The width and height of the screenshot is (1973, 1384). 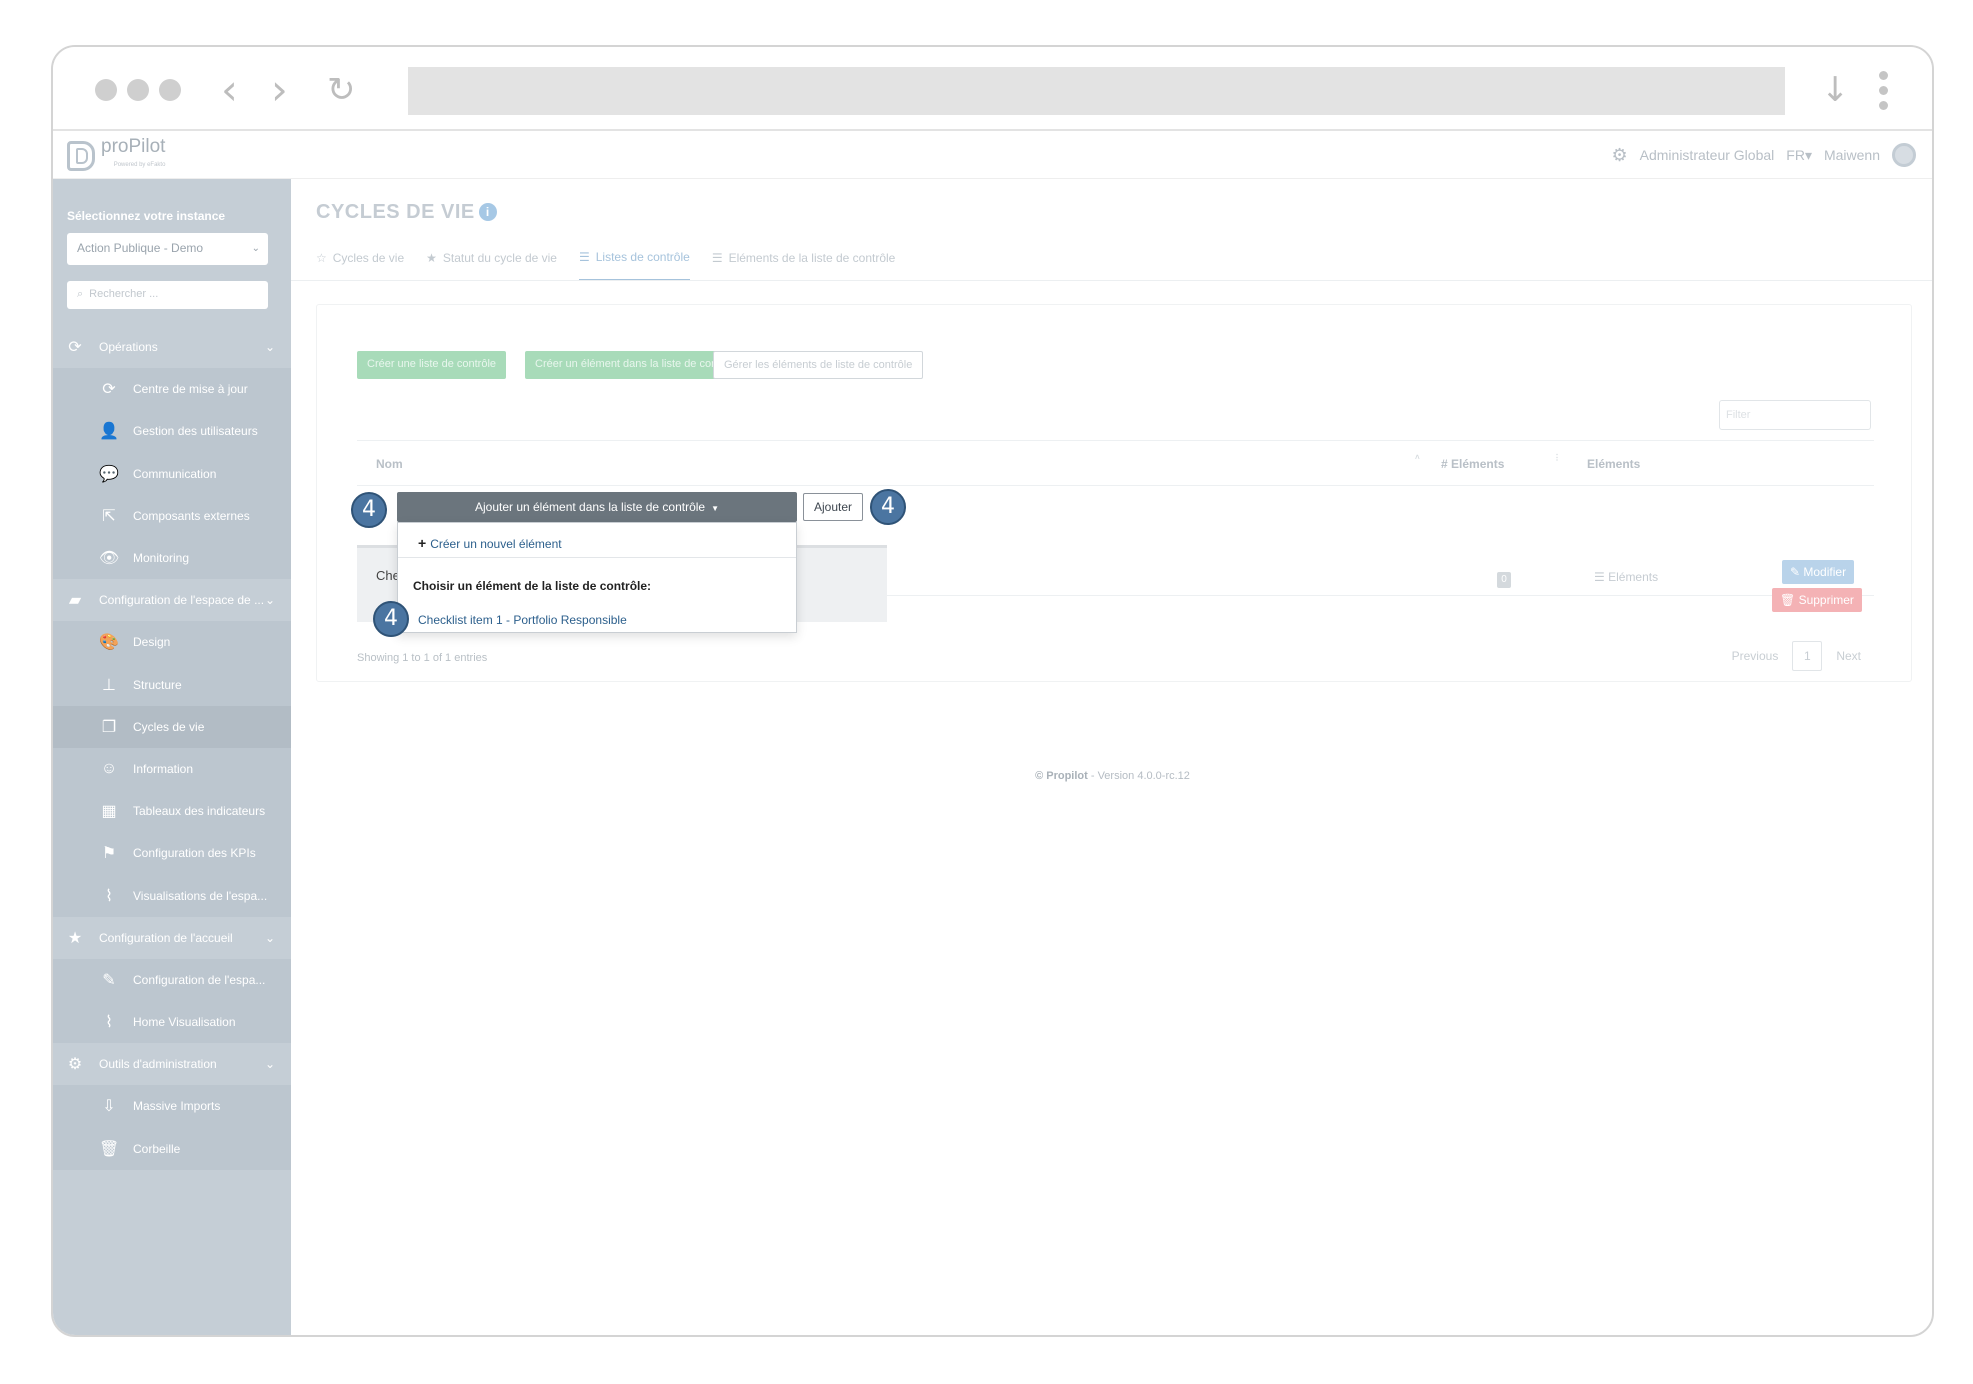 What do you see at coordinates (229, 90) in the screenshot?
I see `back-icon: ‹` at bounding box center [229, 90].